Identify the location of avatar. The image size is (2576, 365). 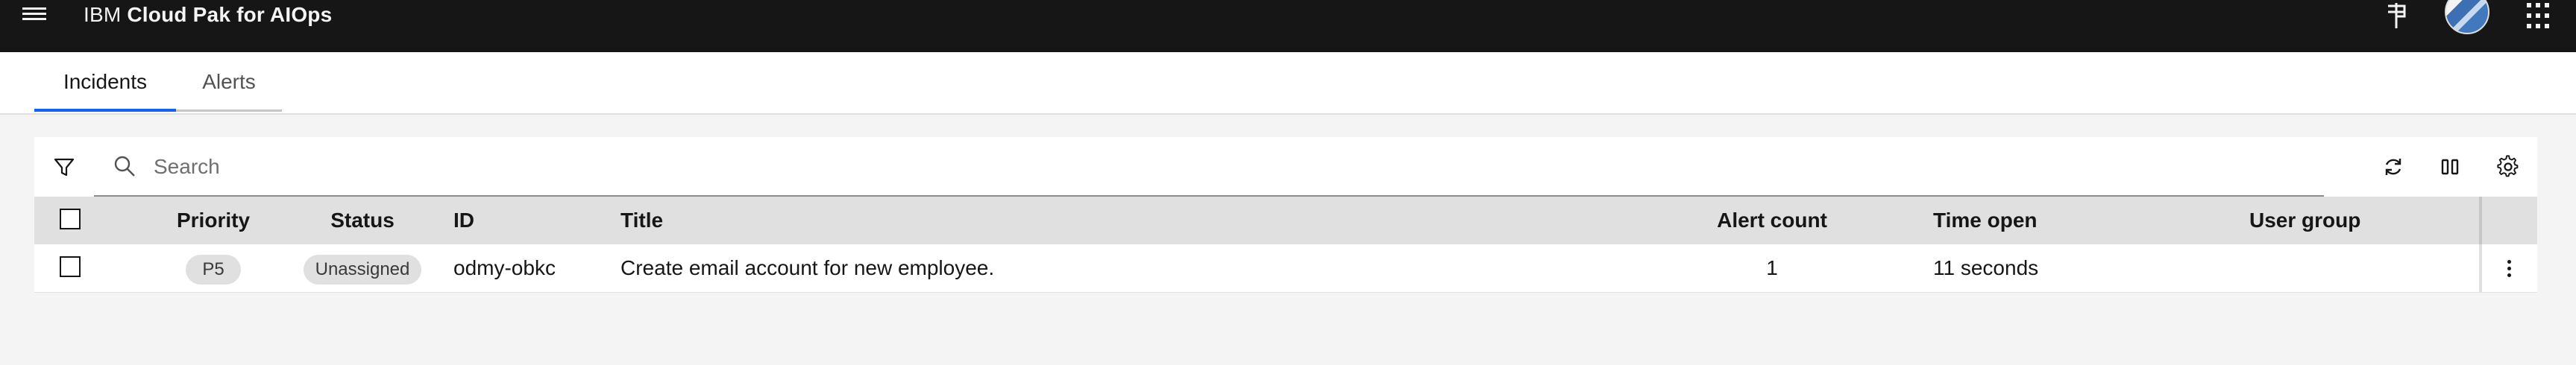
(2467, 17).